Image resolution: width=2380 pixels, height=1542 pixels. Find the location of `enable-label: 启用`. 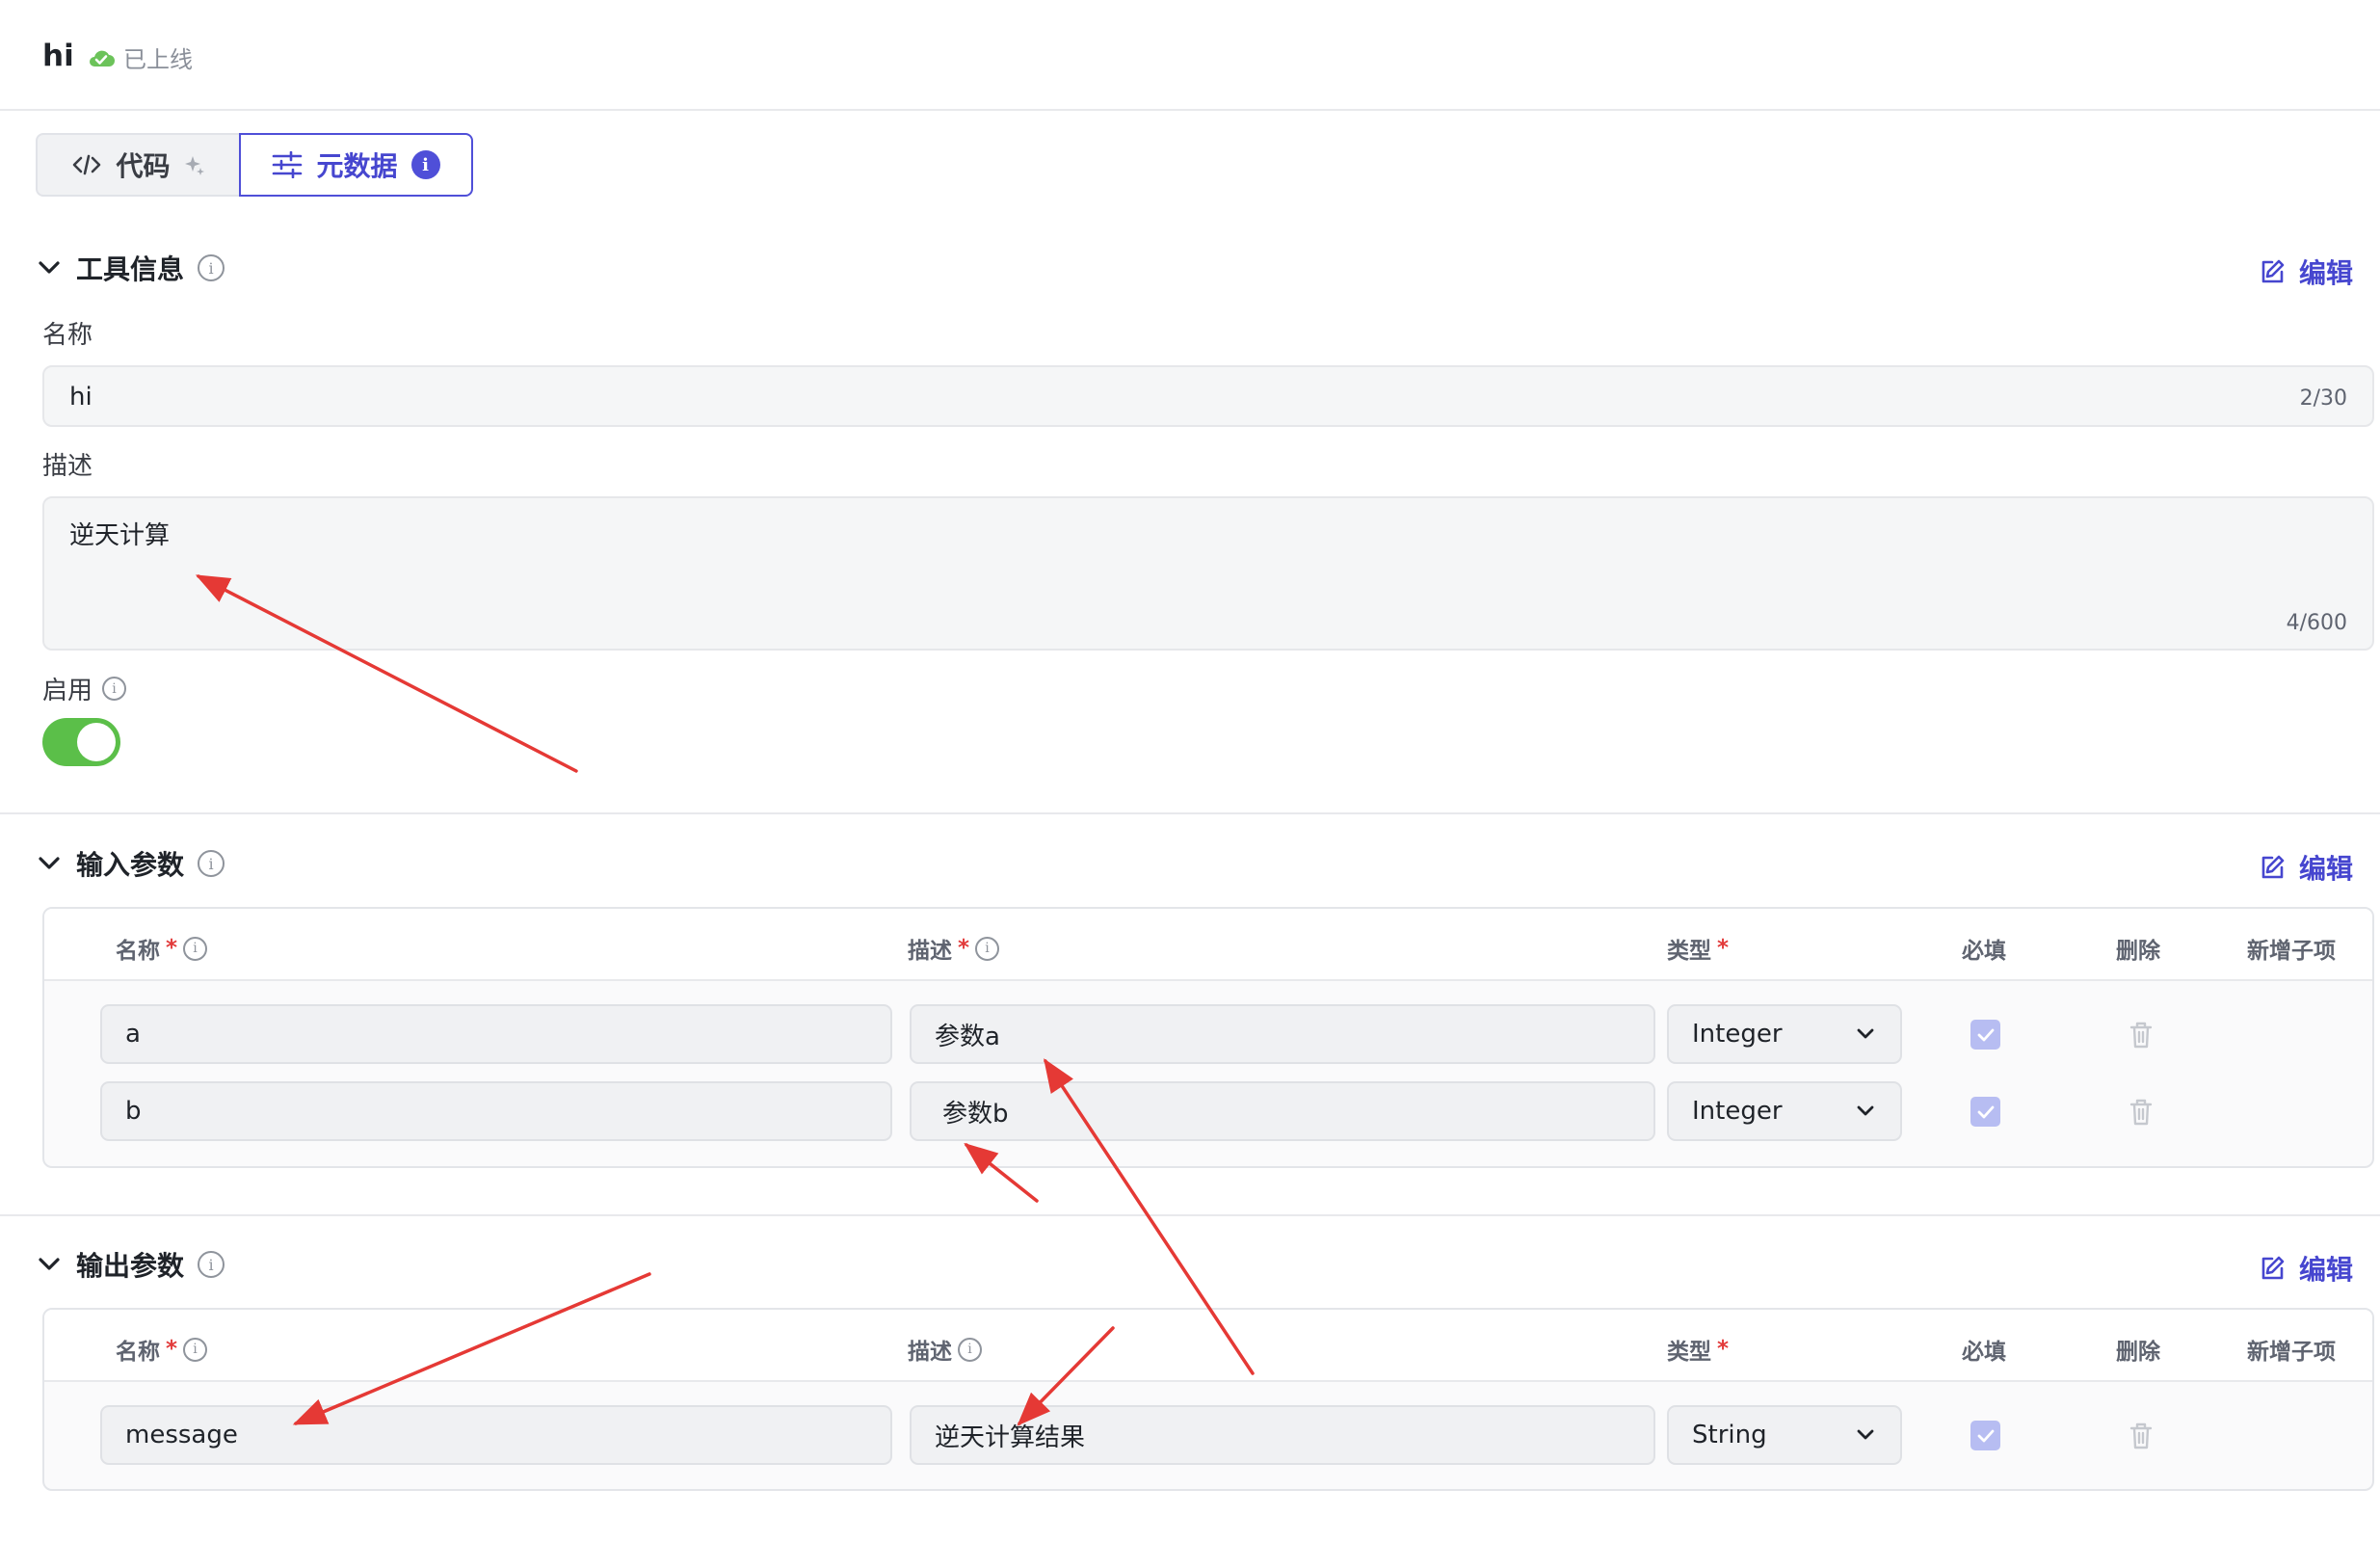

enable-label: 启用 is located at coordinates (67, 691).